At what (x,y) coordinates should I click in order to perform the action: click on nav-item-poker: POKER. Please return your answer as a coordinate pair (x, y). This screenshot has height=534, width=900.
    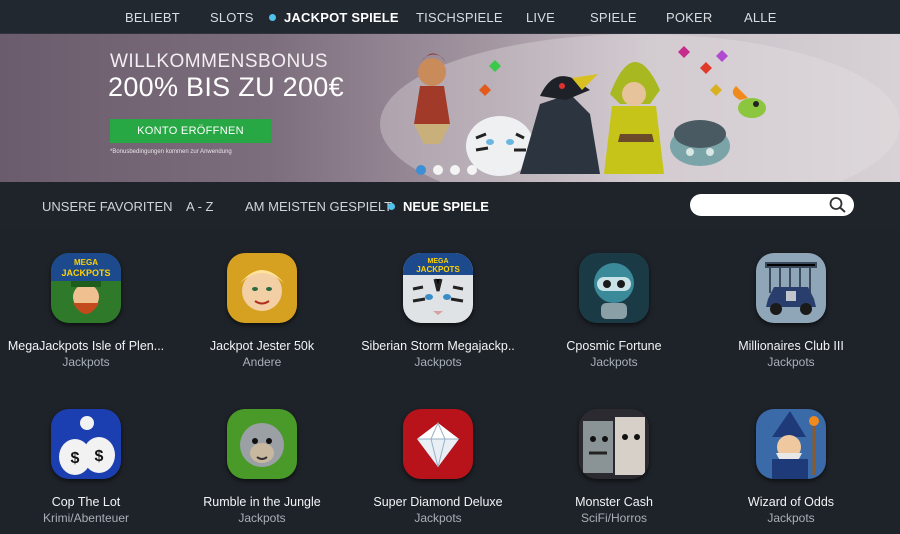
    Looking at the image, I should click on (689, 17).